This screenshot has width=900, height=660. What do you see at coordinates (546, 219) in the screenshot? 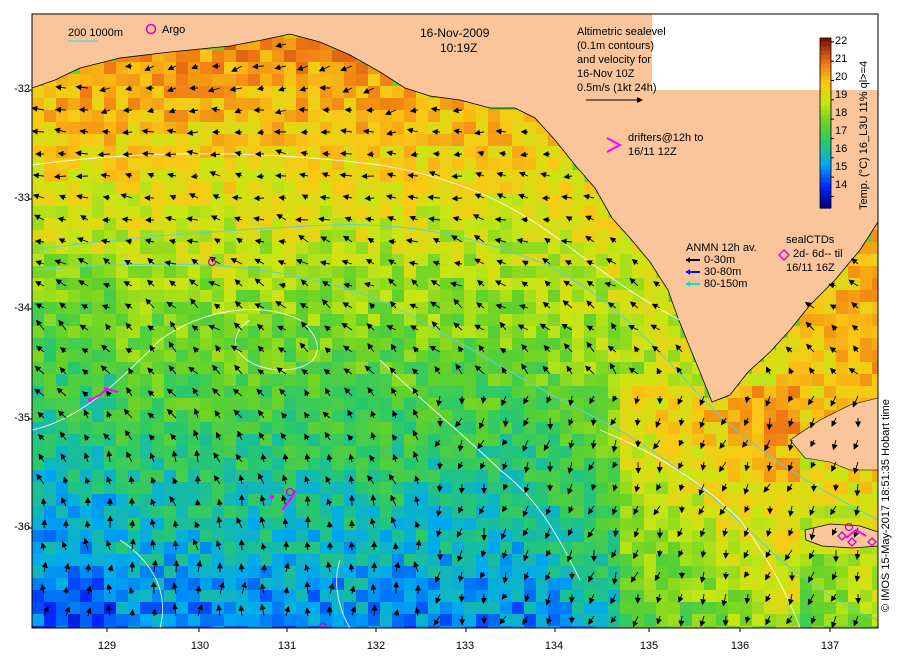
I see `velocity-arrow` at bounding box center [546, 219].